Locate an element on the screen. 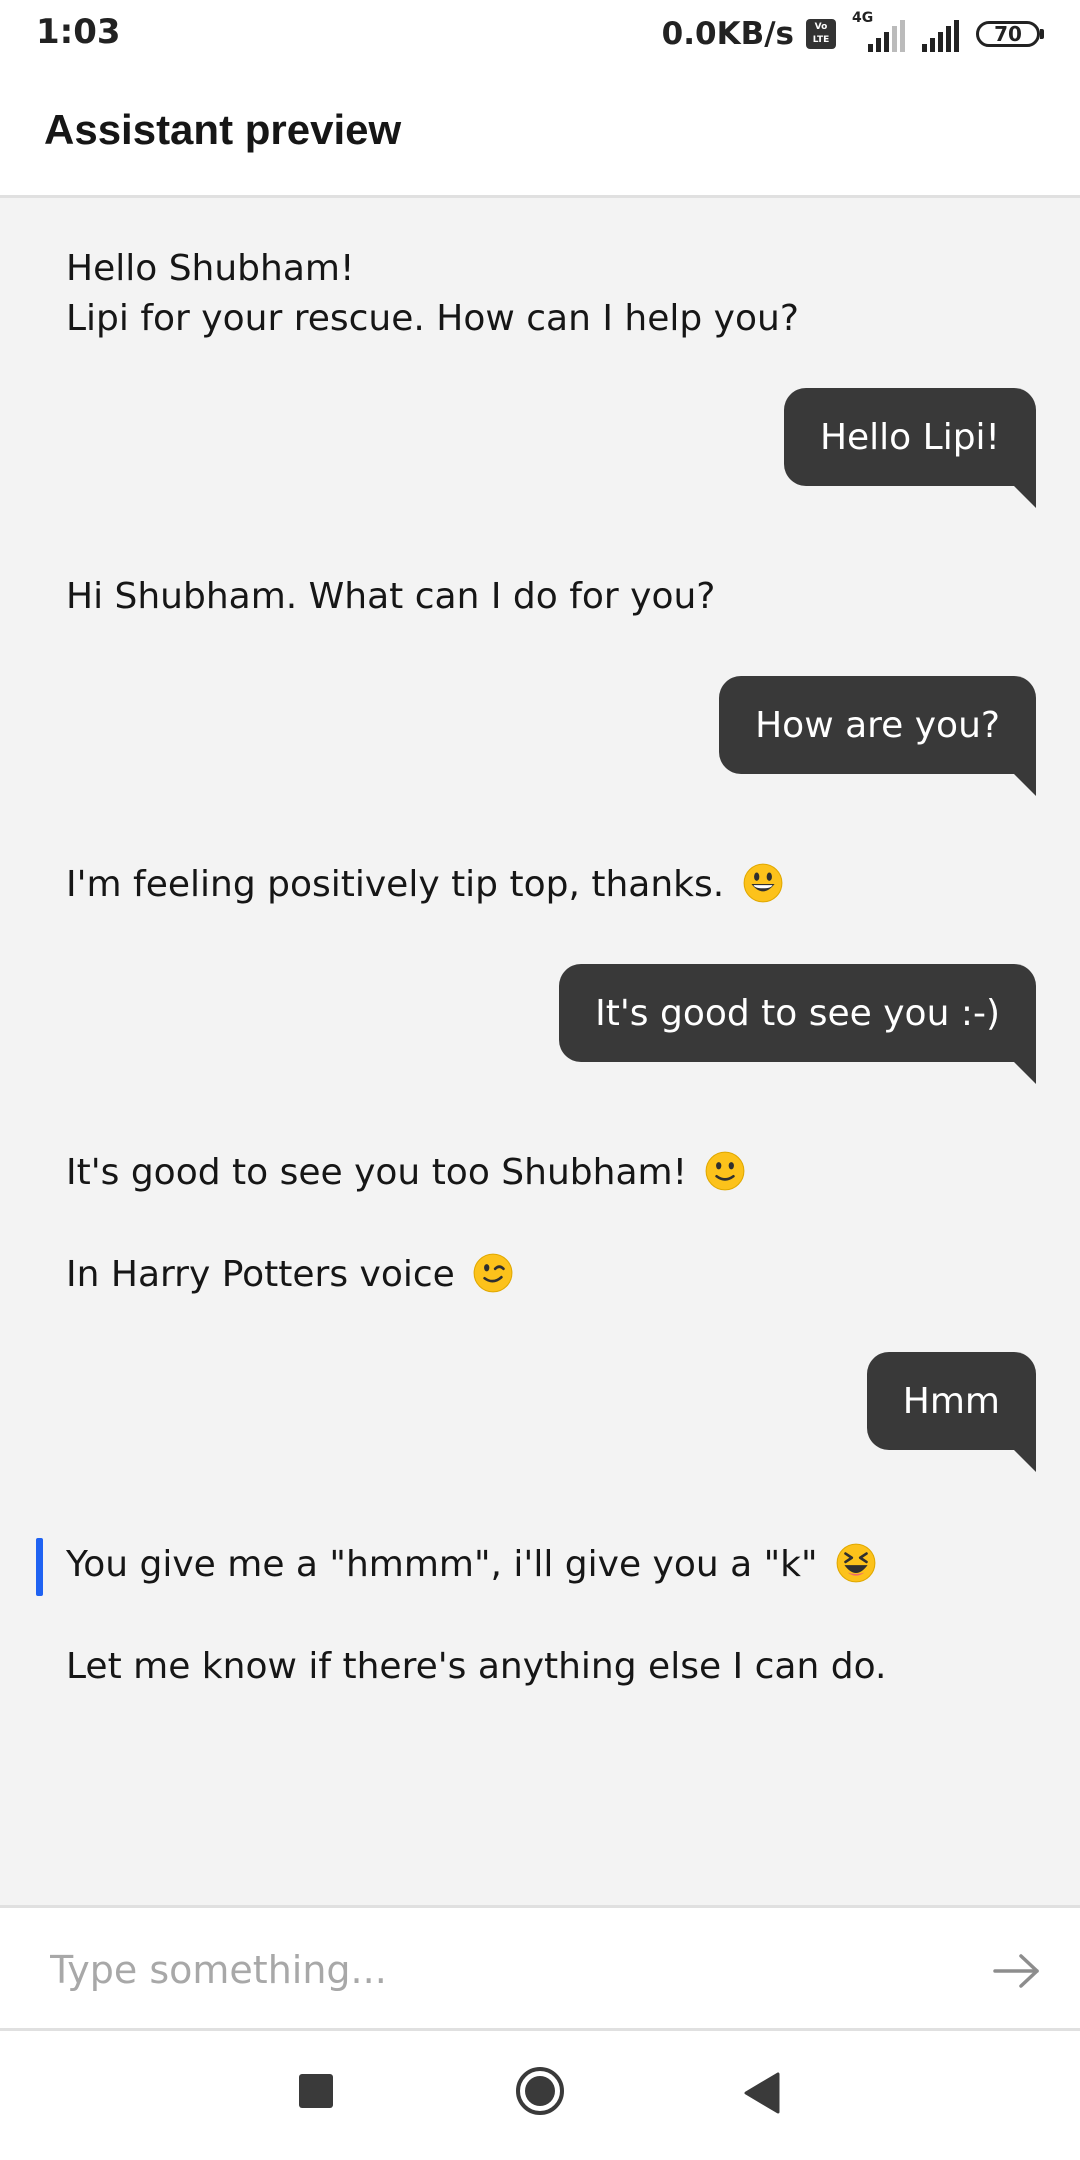 The width and height of the screenshot is (1080, 2160). slightly-smiling-face-icon is located at coordinates (725, 1171).